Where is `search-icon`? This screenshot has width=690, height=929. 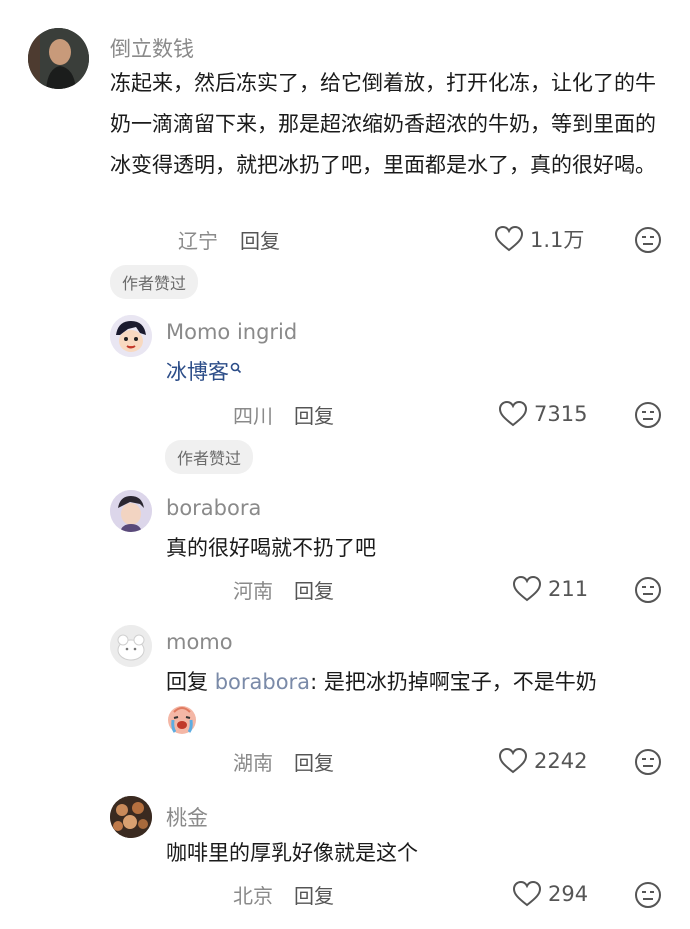
search-icon is located at coordinates (236, 369).